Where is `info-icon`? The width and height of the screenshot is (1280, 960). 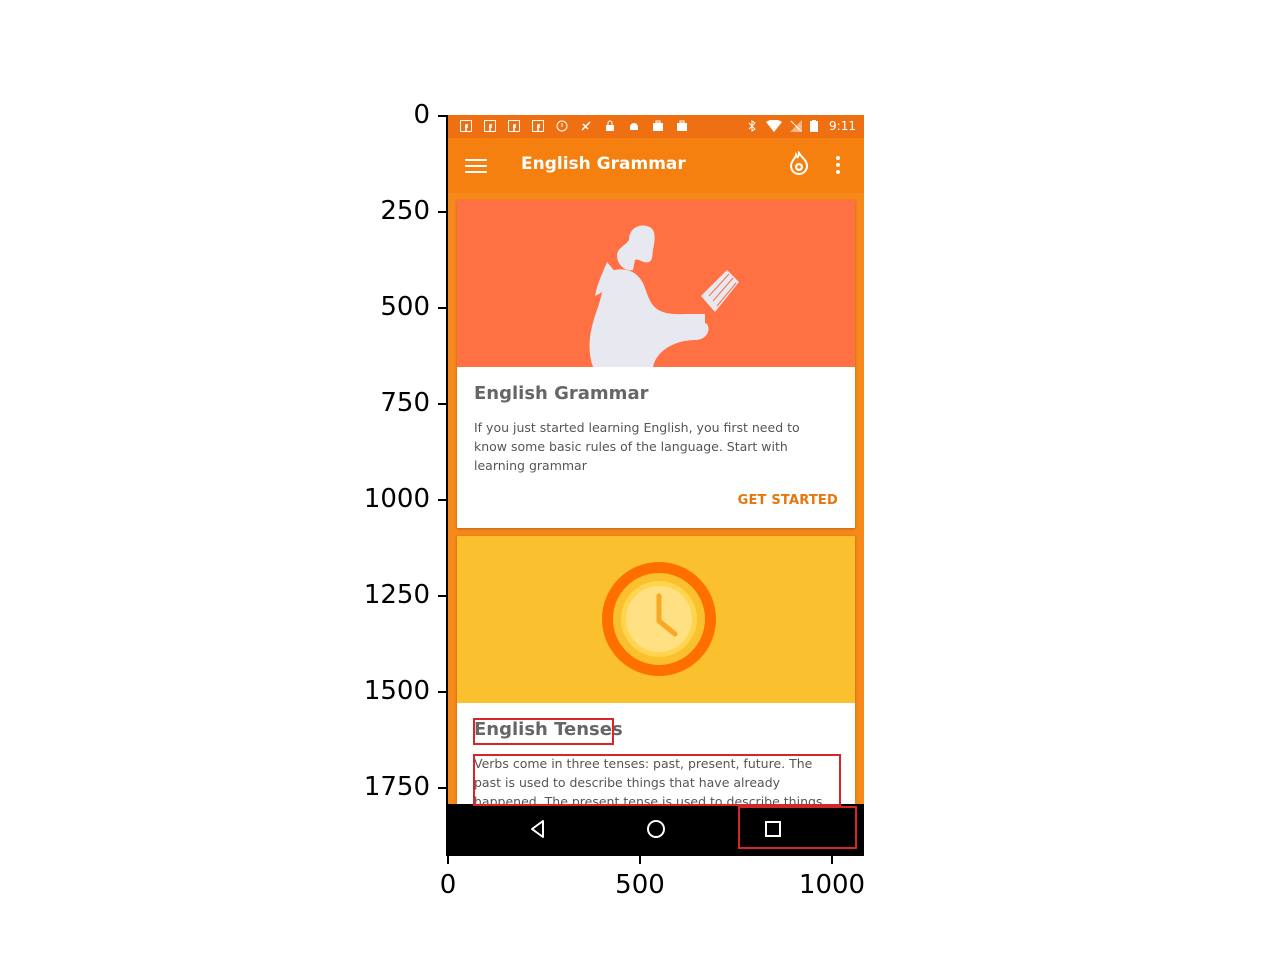
info-icon is located at coordinates (562, 126).